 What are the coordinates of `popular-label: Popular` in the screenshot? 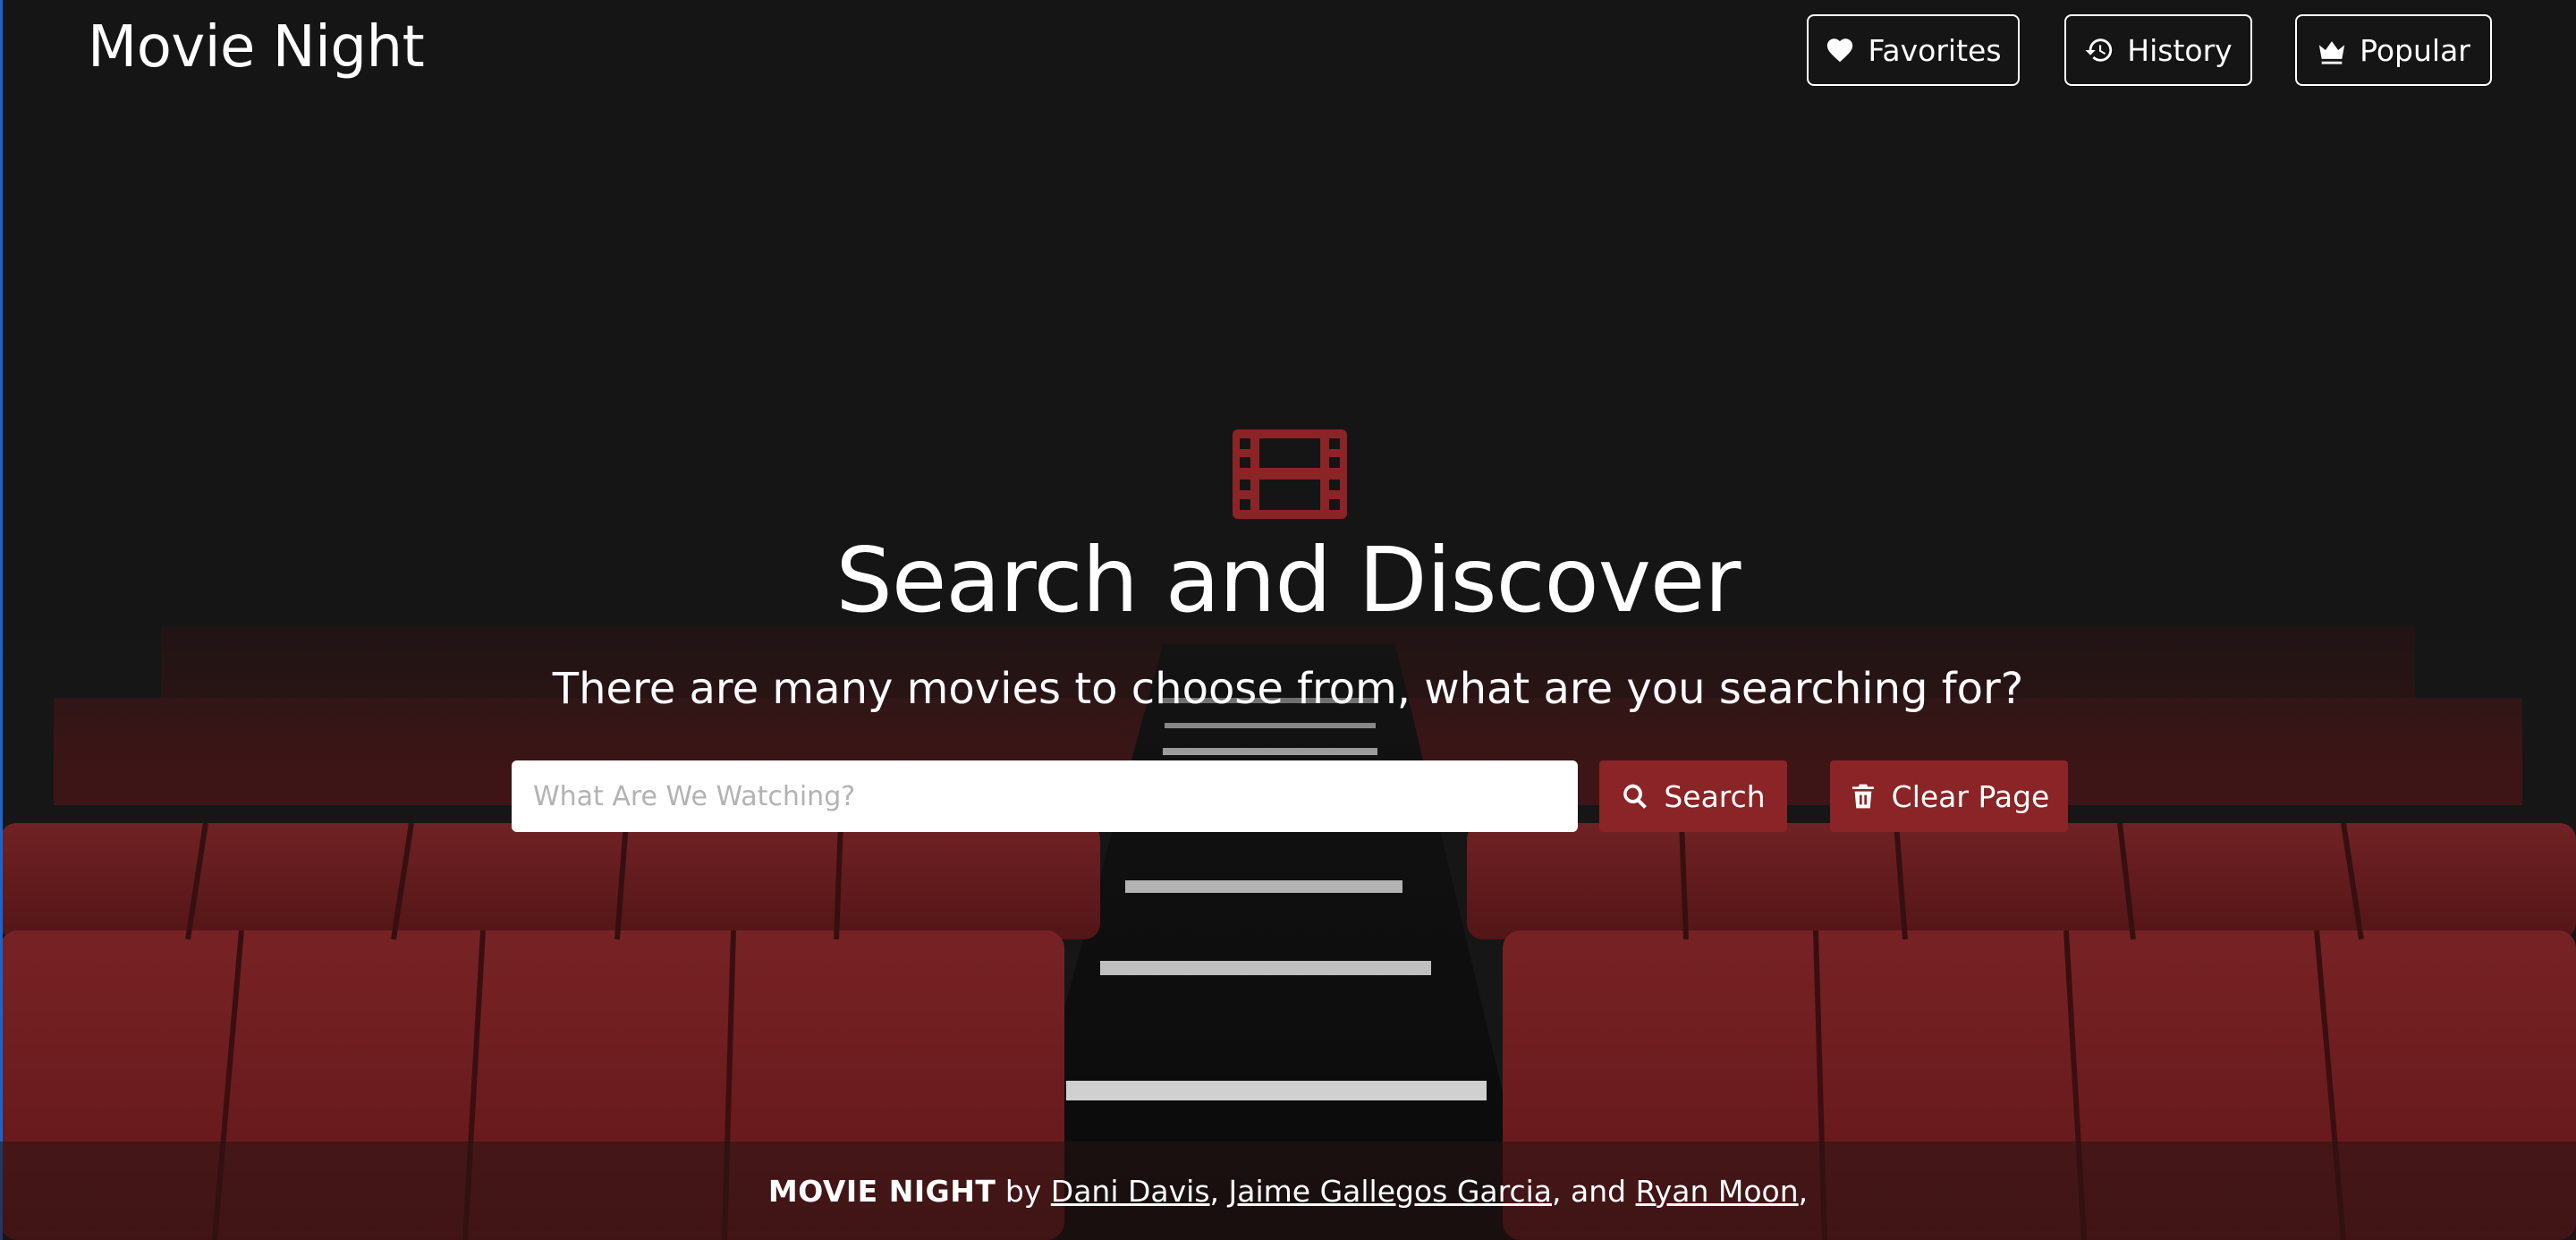 It's located at (2415, 50).